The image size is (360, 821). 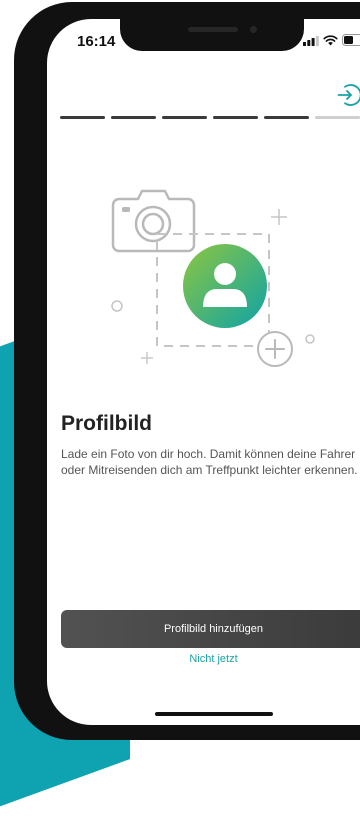 I want to click on status-icons, so click(x=331, y=40).